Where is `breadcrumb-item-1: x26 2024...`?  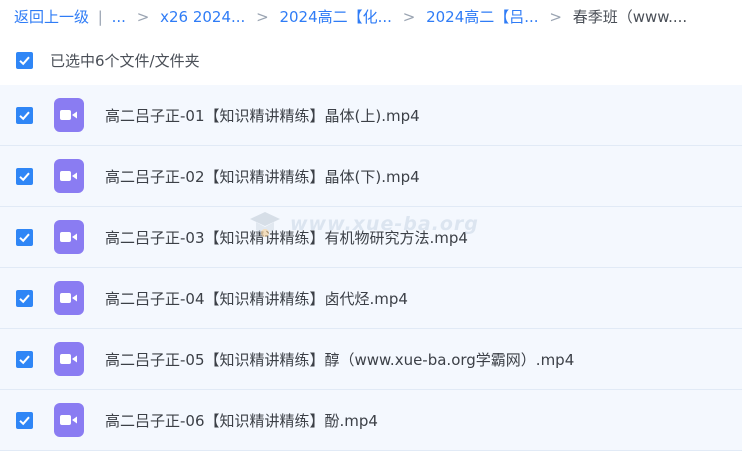 breadcrumb-item-1: x26 2024... is located at coordinates (202, 17).